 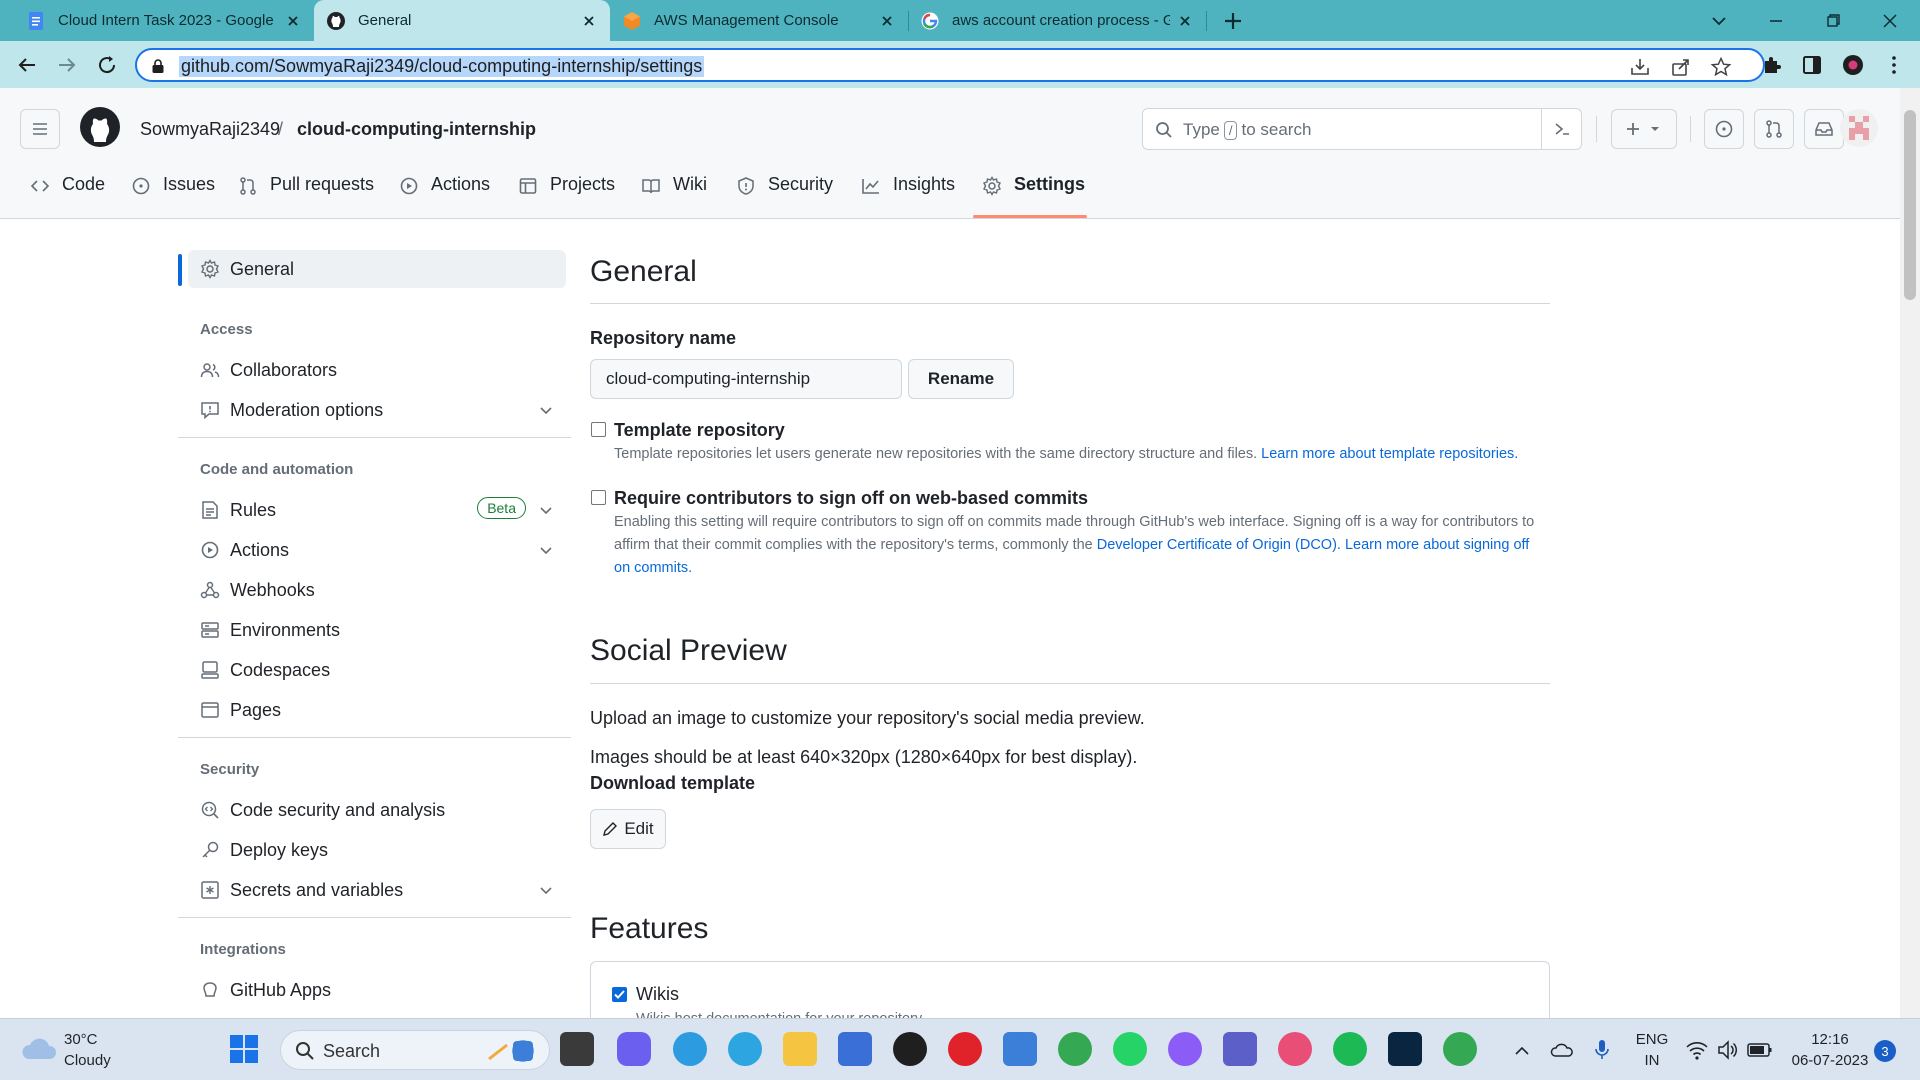 I want to click on edge-icon, so click(x=690, y=1049).